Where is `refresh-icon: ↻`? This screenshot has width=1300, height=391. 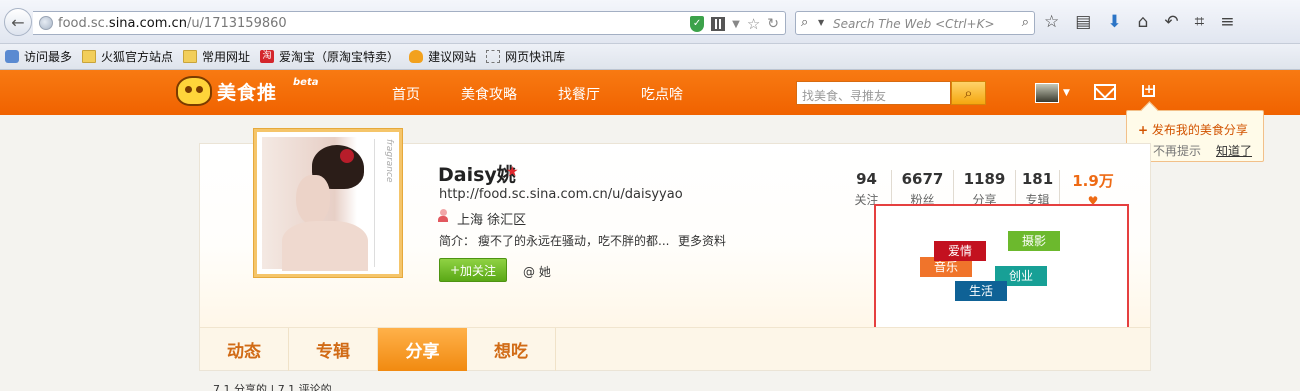
refresh-icon: ↻ is located at coordinates (773, 24).